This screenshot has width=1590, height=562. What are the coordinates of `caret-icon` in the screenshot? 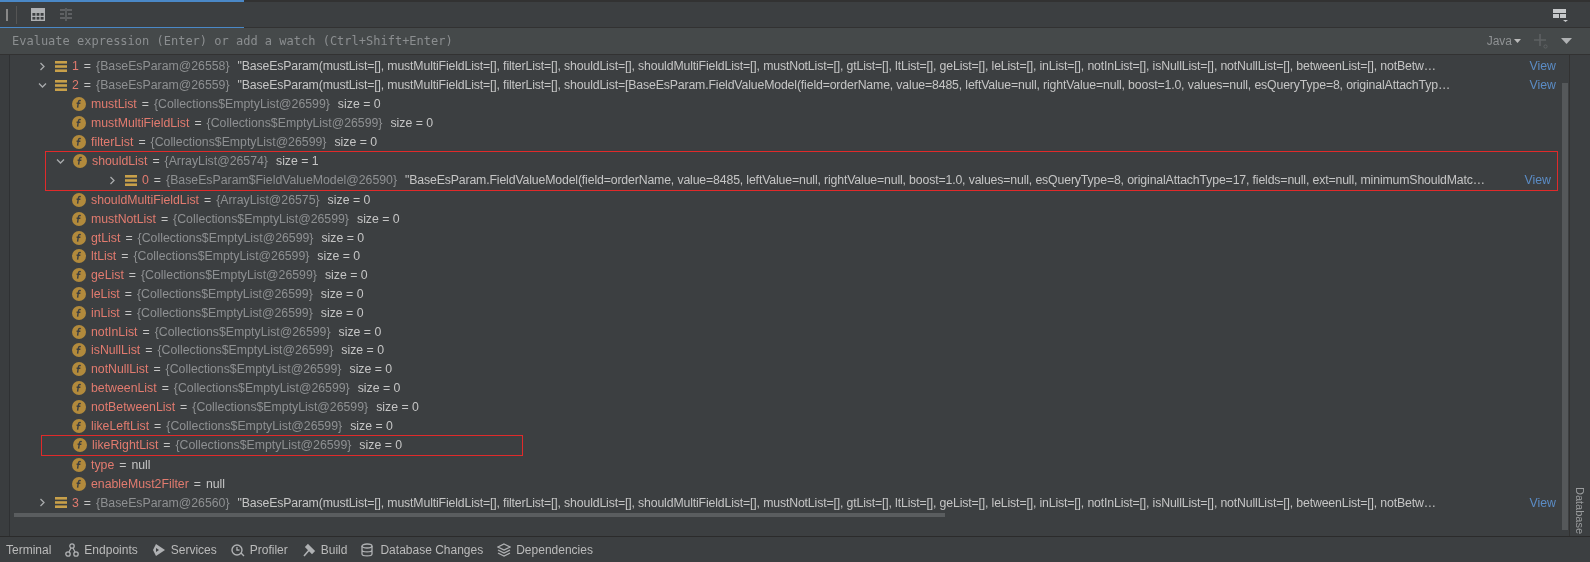 It's located at (1517, 41).